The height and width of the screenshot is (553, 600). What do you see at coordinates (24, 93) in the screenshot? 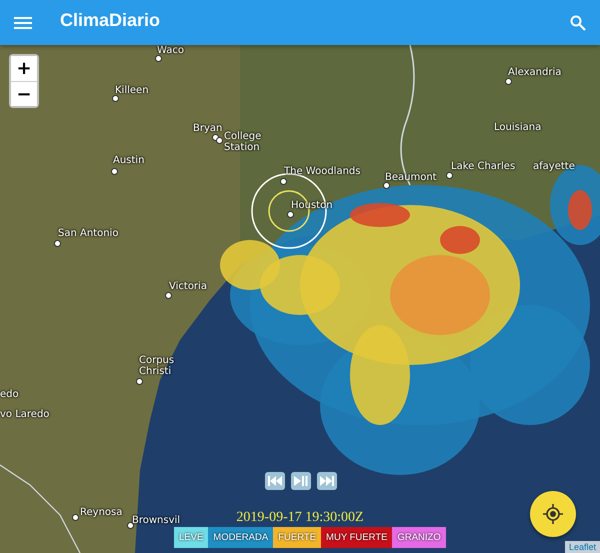
I see `zoom-out-button: −` at bounding box center [24, 93].